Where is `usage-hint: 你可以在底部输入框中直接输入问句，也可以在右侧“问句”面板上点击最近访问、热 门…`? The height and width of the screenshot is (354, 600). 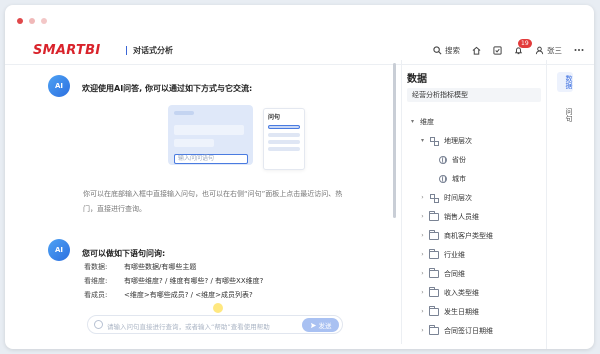 usage-hint: 你可以在底部输入框中直接输入问句，也可以在右侧“问句”面板上点击最近访问、热 门… is located at coordinates (235, 202).